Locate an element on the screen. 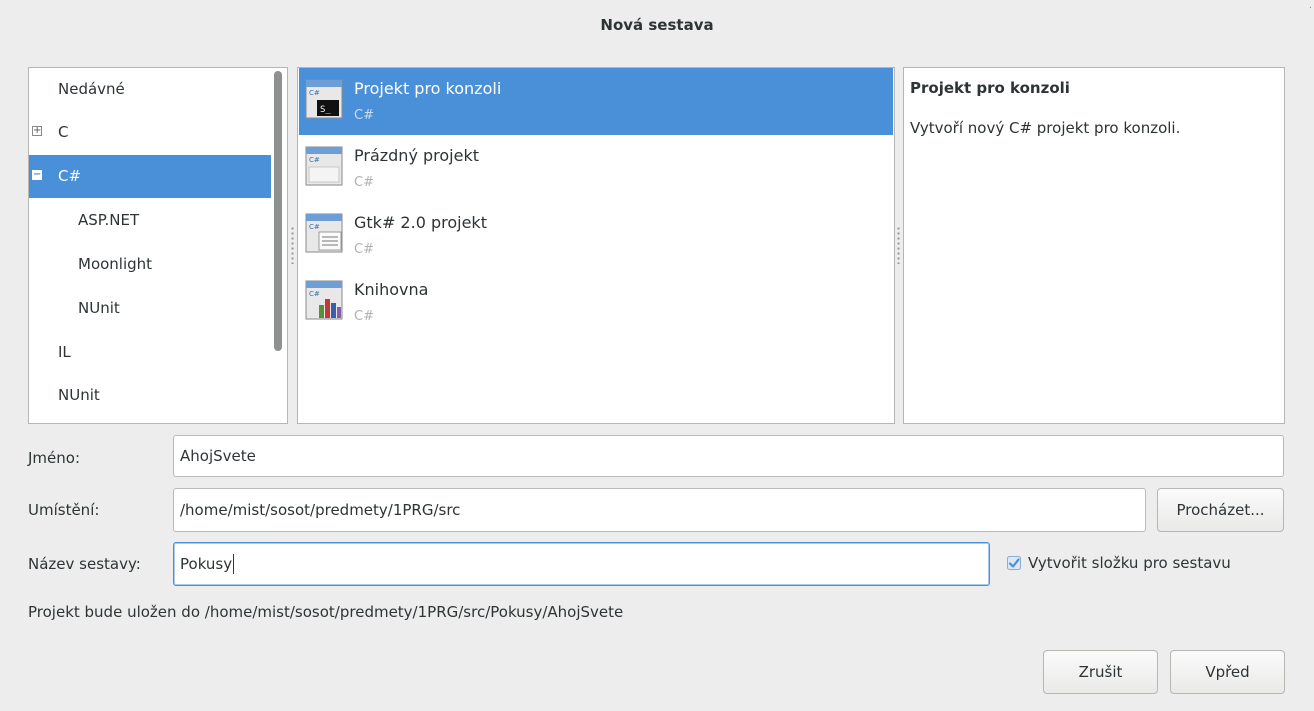 Image resolution: width=1314 pixels, height=711 pixels. cancel-button: Zrušit is located at coordinates (1100, 672).